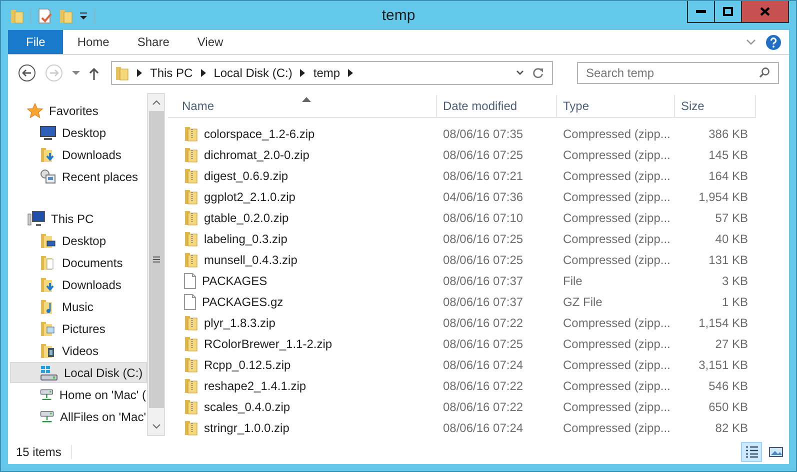 This screenshot has width=797, height=472. I want to click on size-cell-text: 3,151 KB, so click(723, 365).